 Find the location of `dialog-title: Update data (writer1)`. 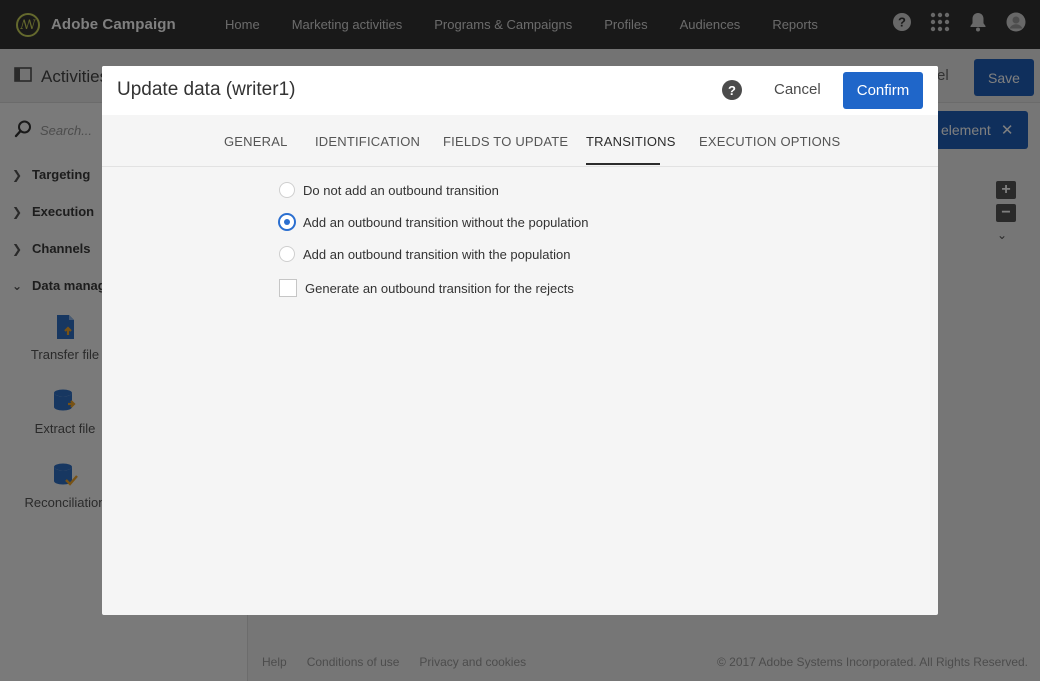

dialog-title: Update data (writer1) is located at coordinates (206, 89).